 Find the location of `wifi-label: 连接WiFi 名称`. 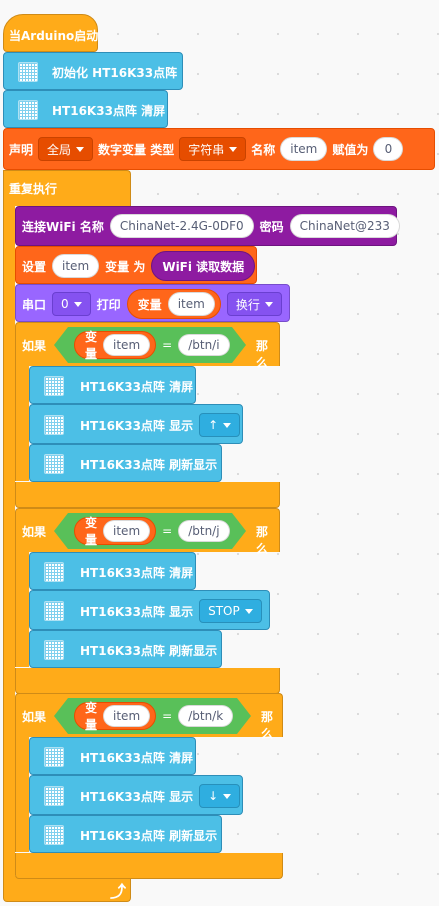

wifi-label: 连接WiFi 名称 is located at coordinates (63, 226).